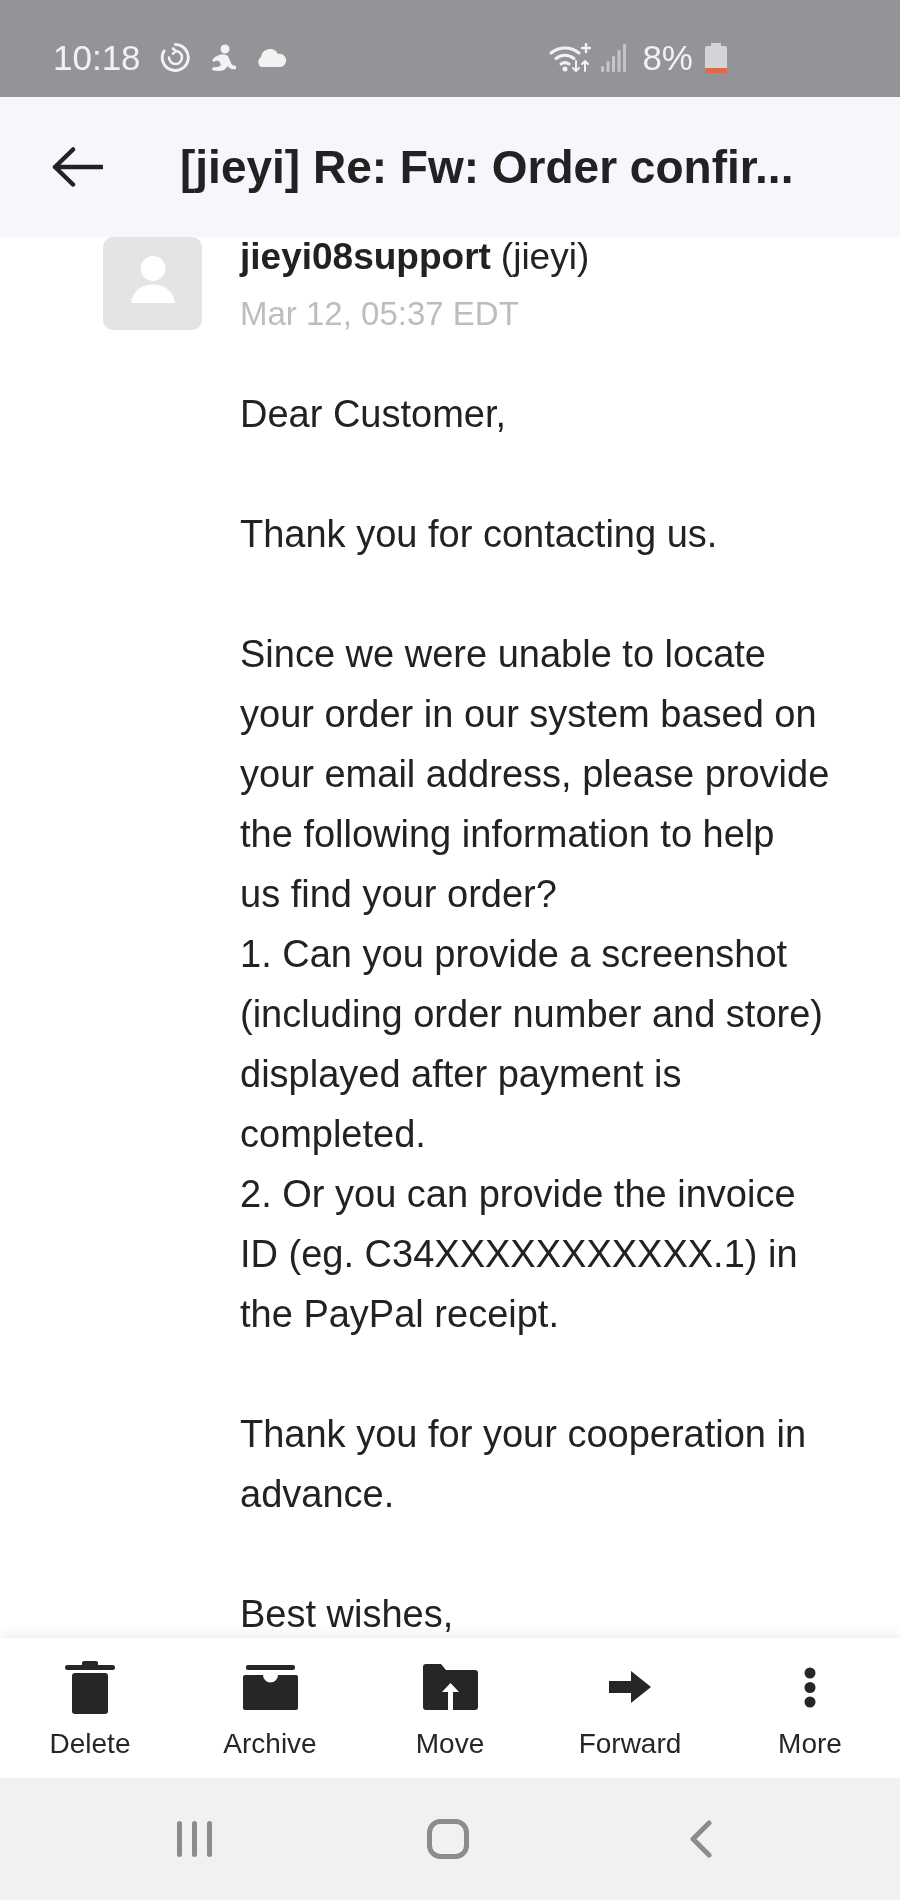  Describe the element at coordinates (194, 1839) in the screenshot. I see `recent-apps-icon` at that location.